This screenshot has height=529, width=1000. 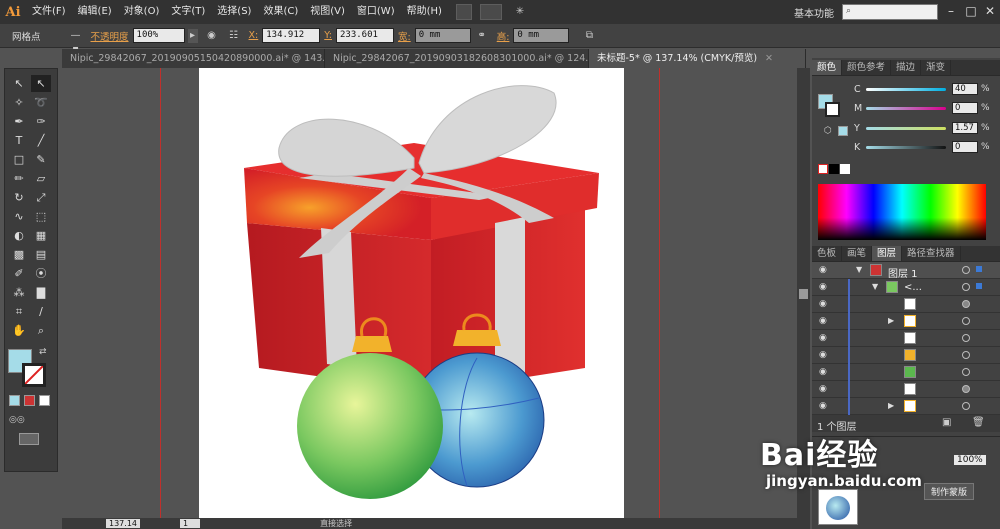 I want to click on warp-tool-icon: ∿, so click(x=19, y=216).